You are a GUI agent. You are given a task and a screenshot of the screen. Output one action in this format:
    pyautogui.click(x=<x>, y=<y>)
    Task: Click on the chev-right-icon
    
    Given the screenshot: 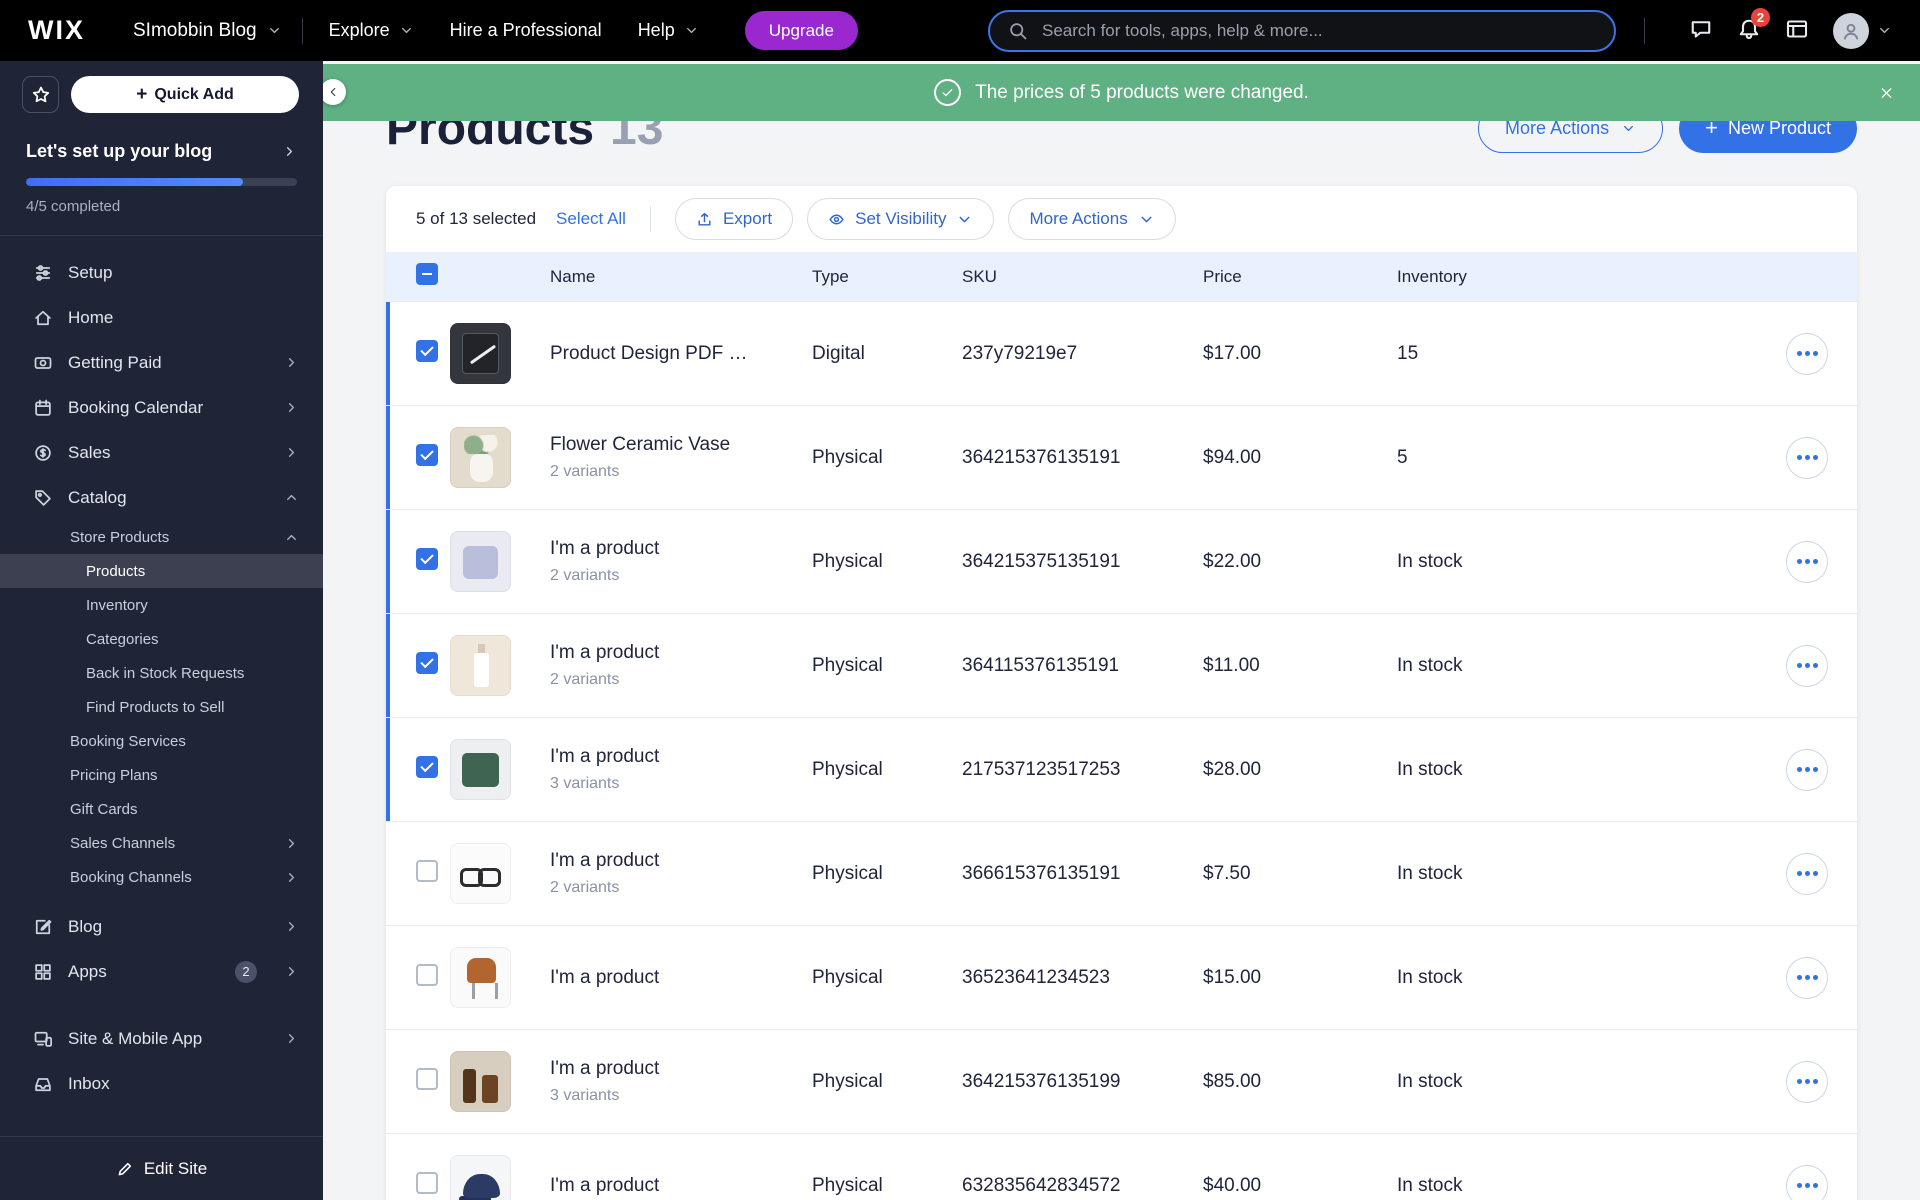 What is the action you would take?
    pyautogui.click(x=291, y=971)
    